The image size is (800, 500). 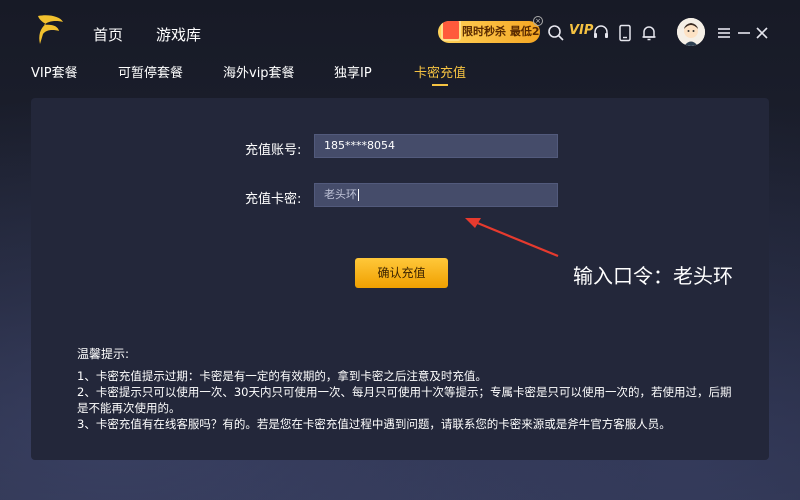 I want to click on close-icon, so click(x=762, y=33).